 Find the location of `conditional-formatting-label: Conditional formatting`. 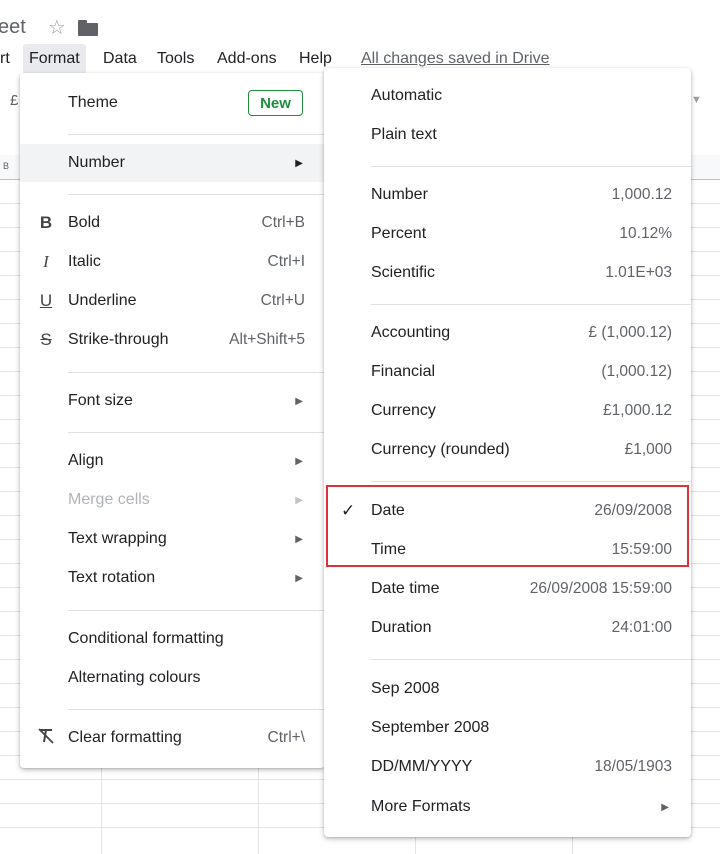

conditional-formatting-label: Conditional formatting is located at coordinates (146, 638).